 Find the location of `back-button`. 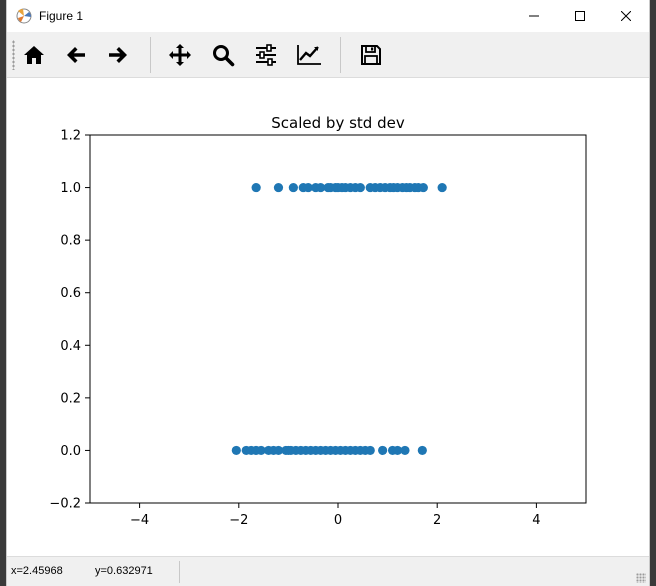

back-button is located at coordinates (76, 55).